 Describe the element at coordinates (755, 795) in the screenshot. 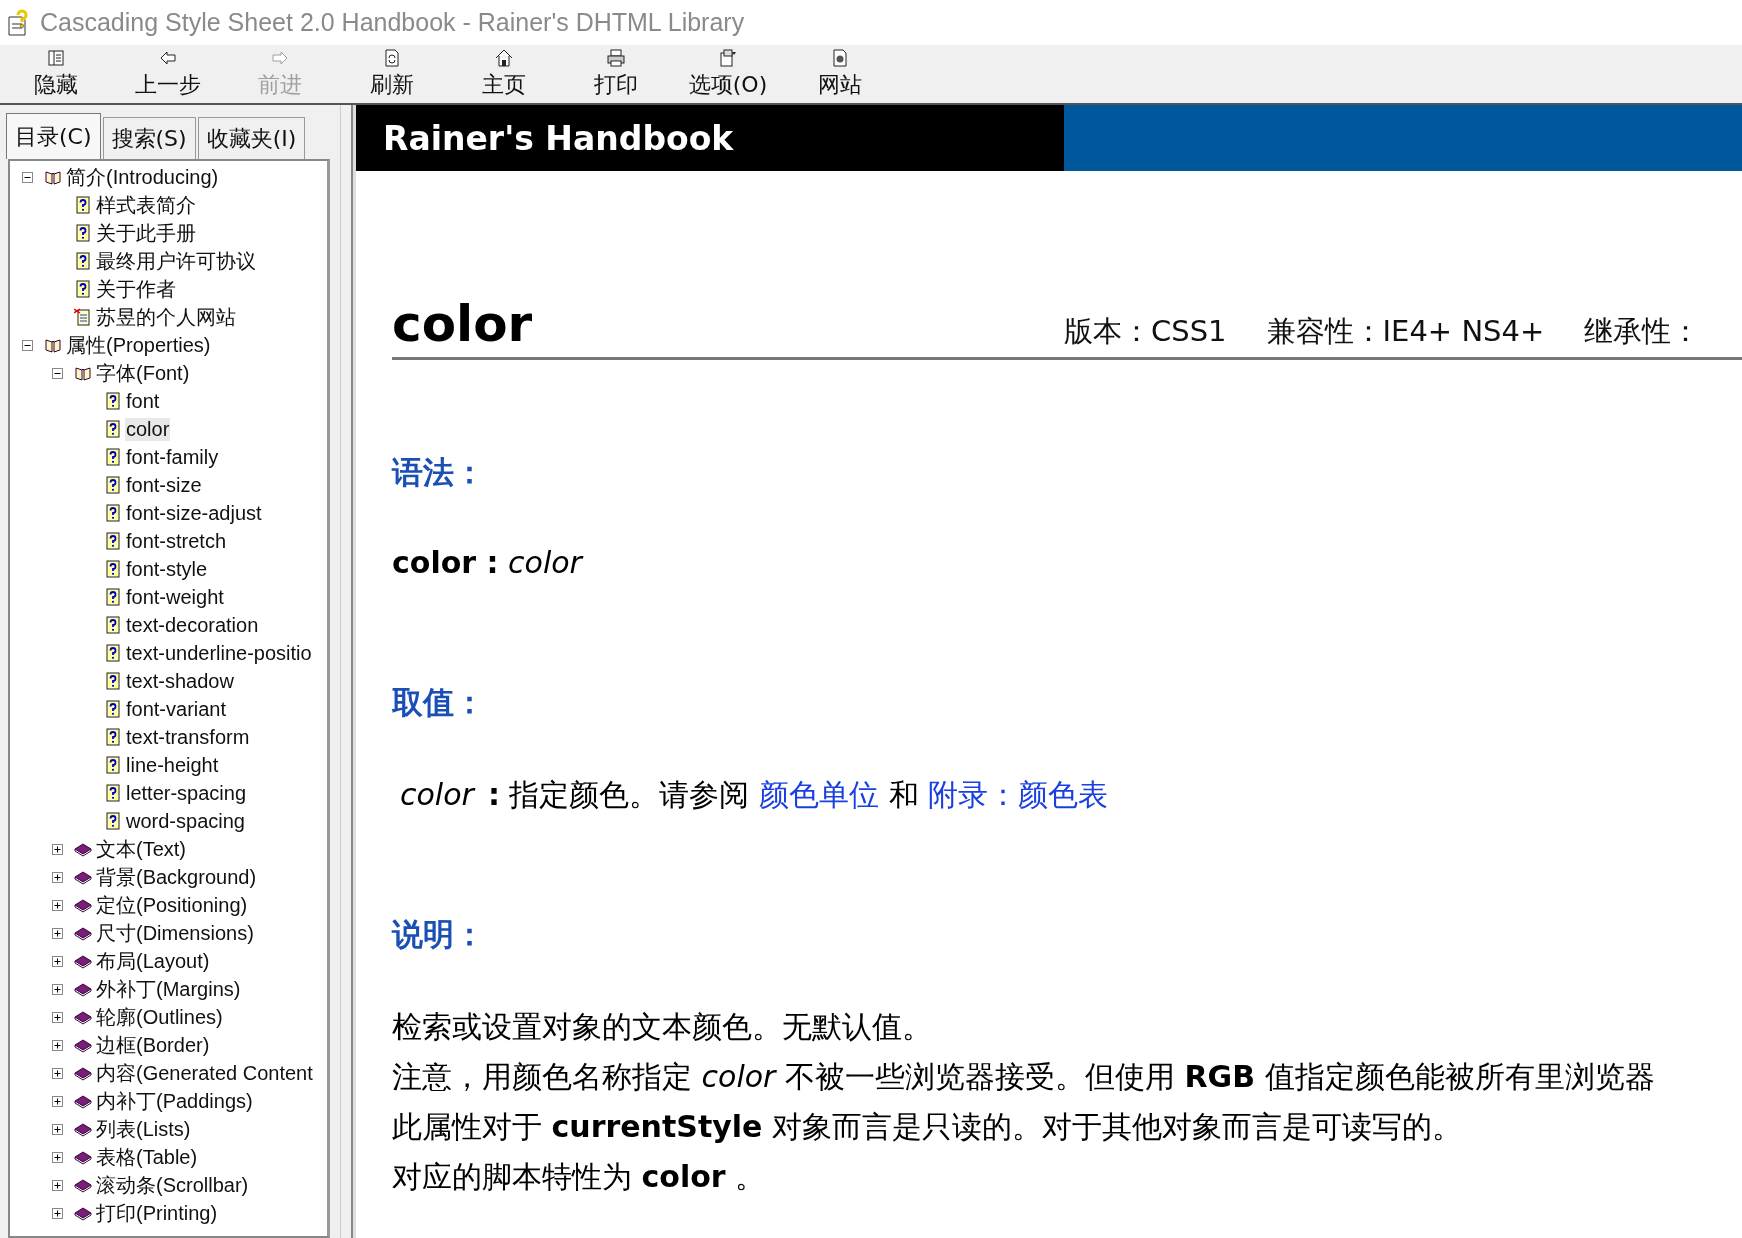

I see `value-description: color : 指定颜色。请参阅 颜色单位 和 附录：颜色表` at that location.